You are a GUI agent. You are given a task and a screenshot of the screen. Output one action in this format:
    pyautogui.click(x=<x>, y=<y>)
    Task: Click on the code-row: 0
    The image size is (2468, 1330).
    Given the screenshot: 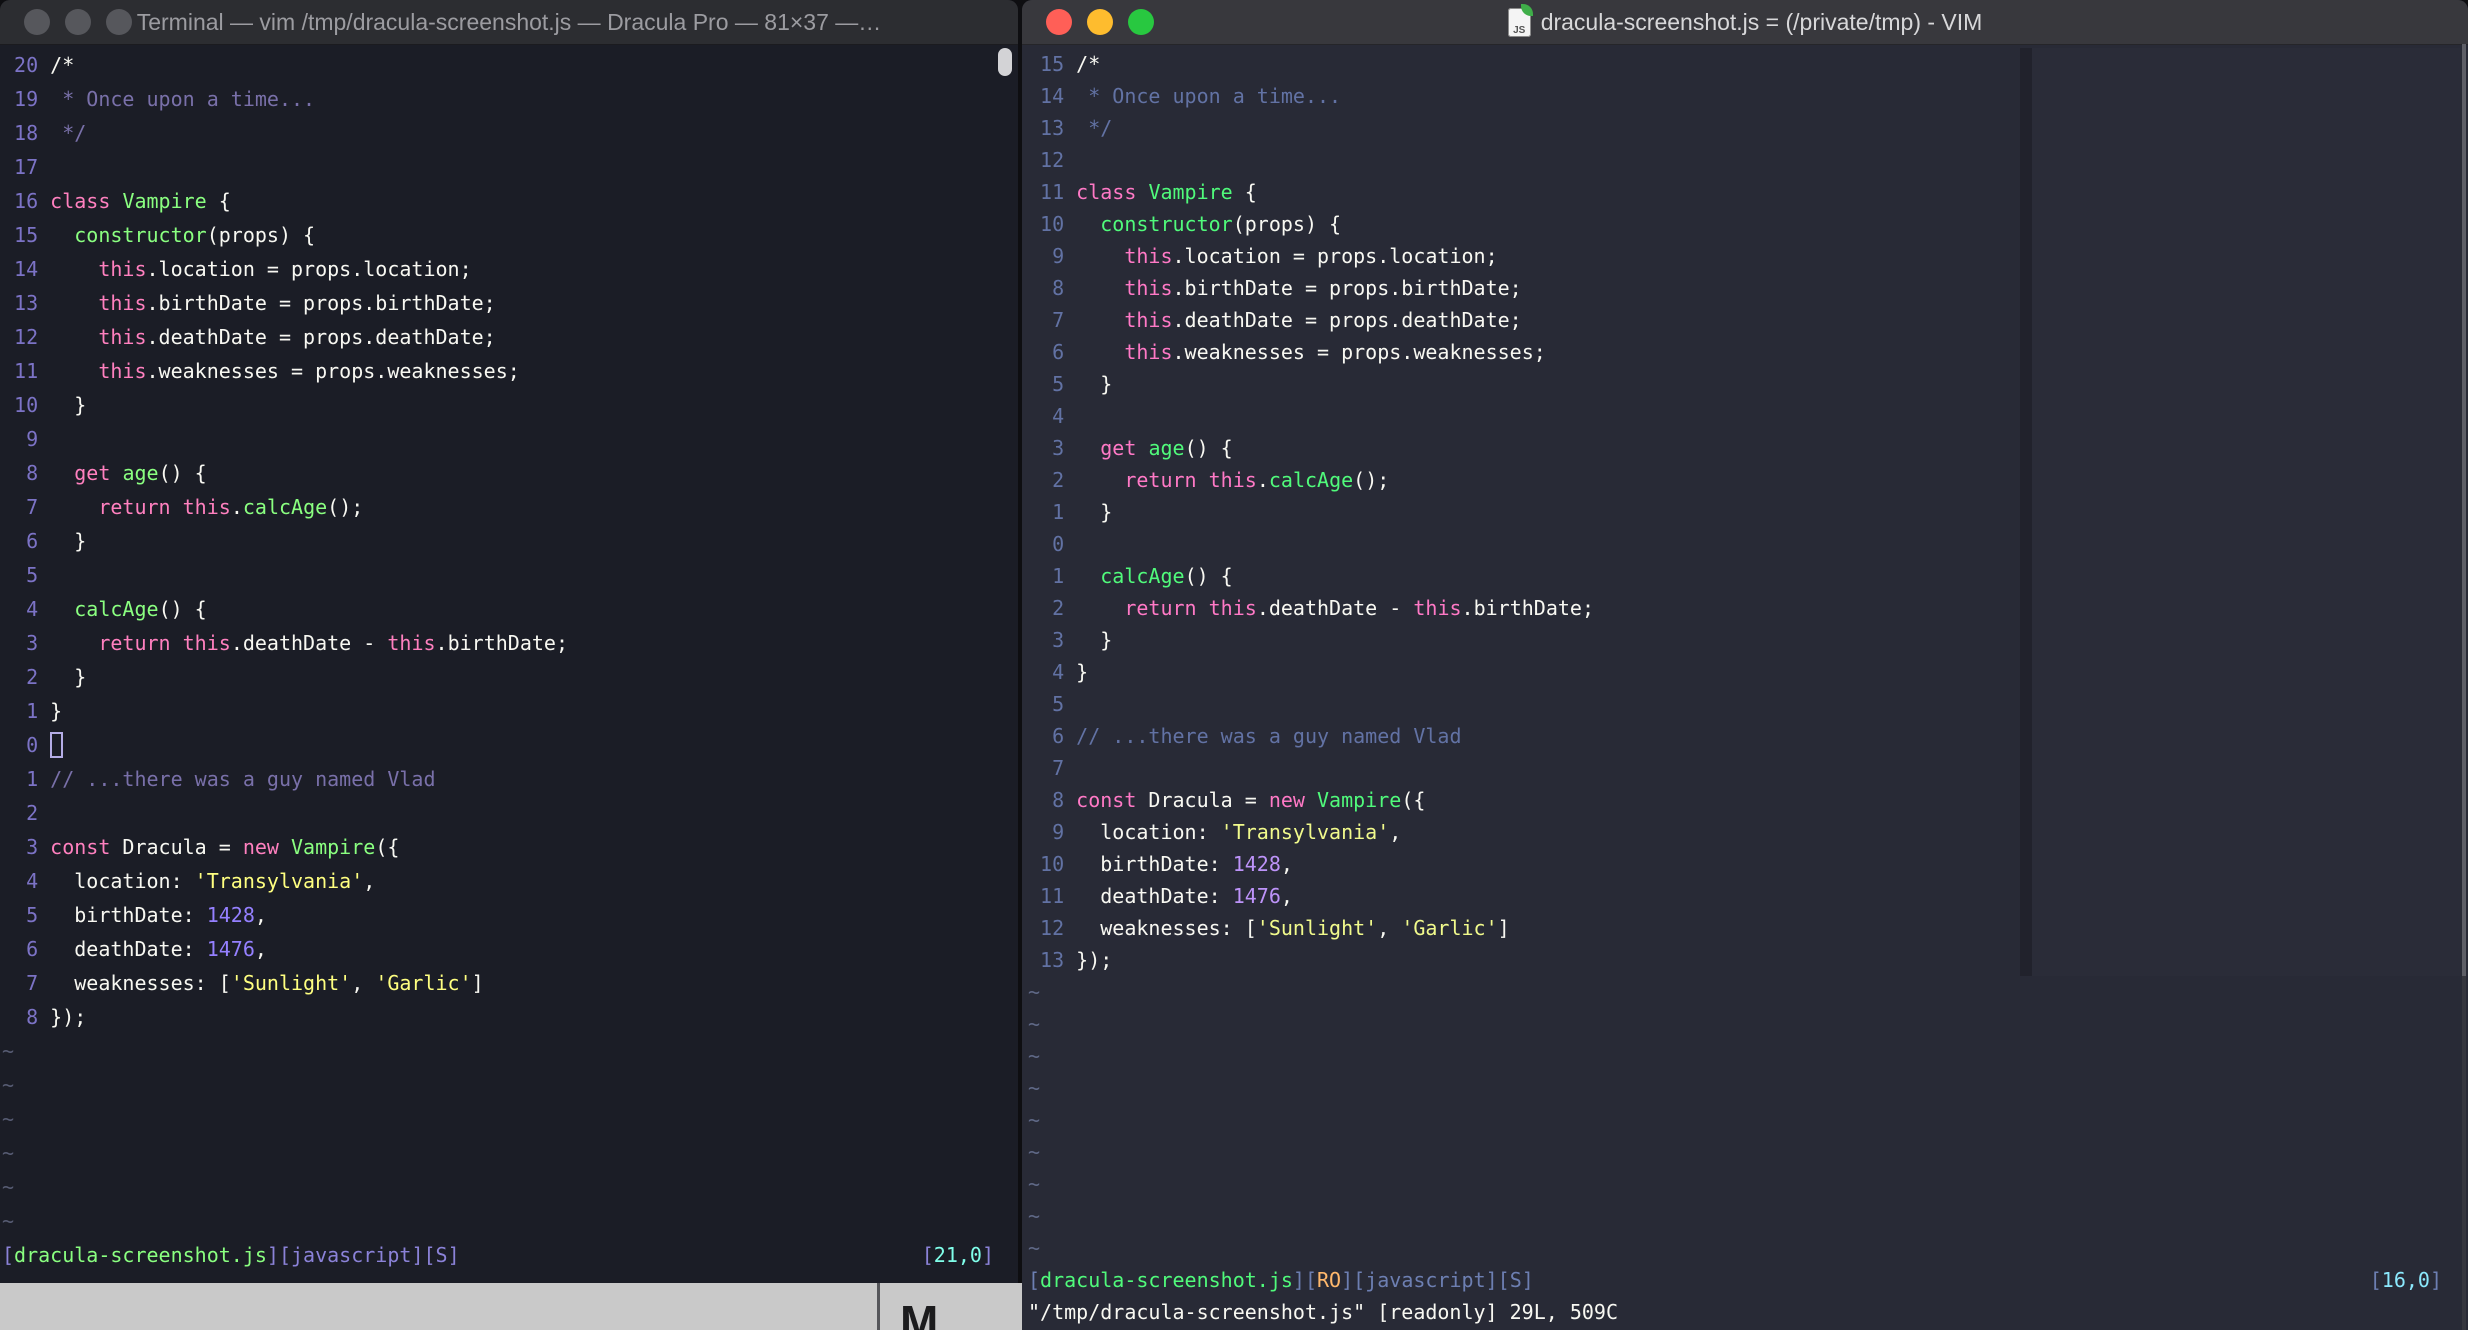 What is the action you would take?
    pyautogui.click(x=1748, y=544)
    